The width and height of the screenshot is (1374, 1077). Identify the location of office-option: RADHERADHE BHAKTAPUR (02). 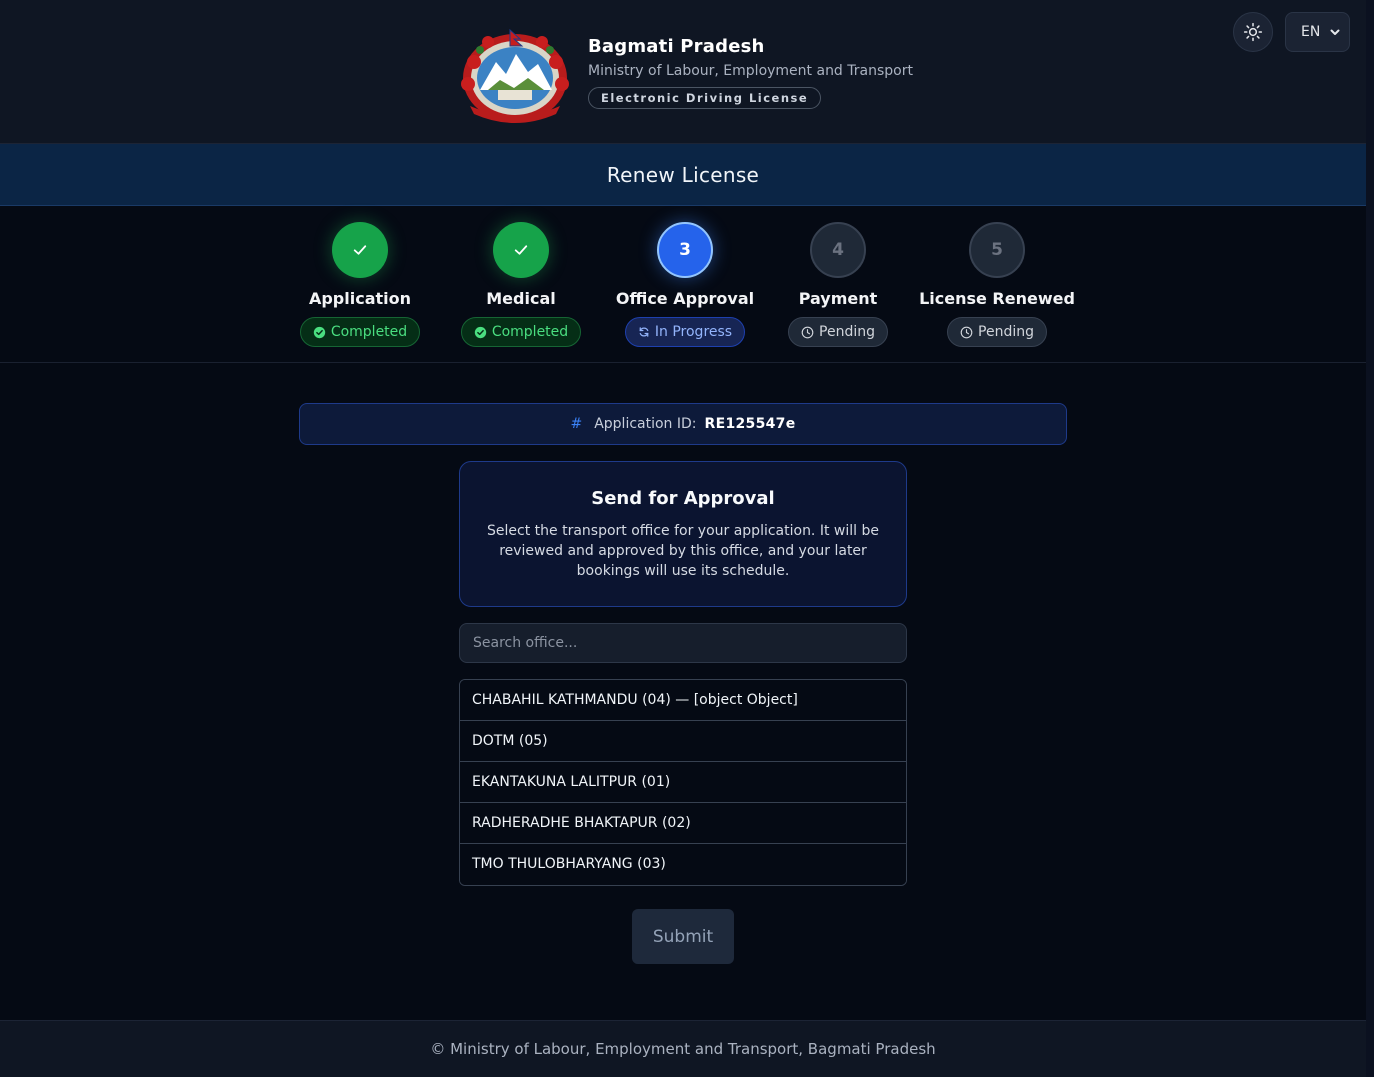
(683, 823).